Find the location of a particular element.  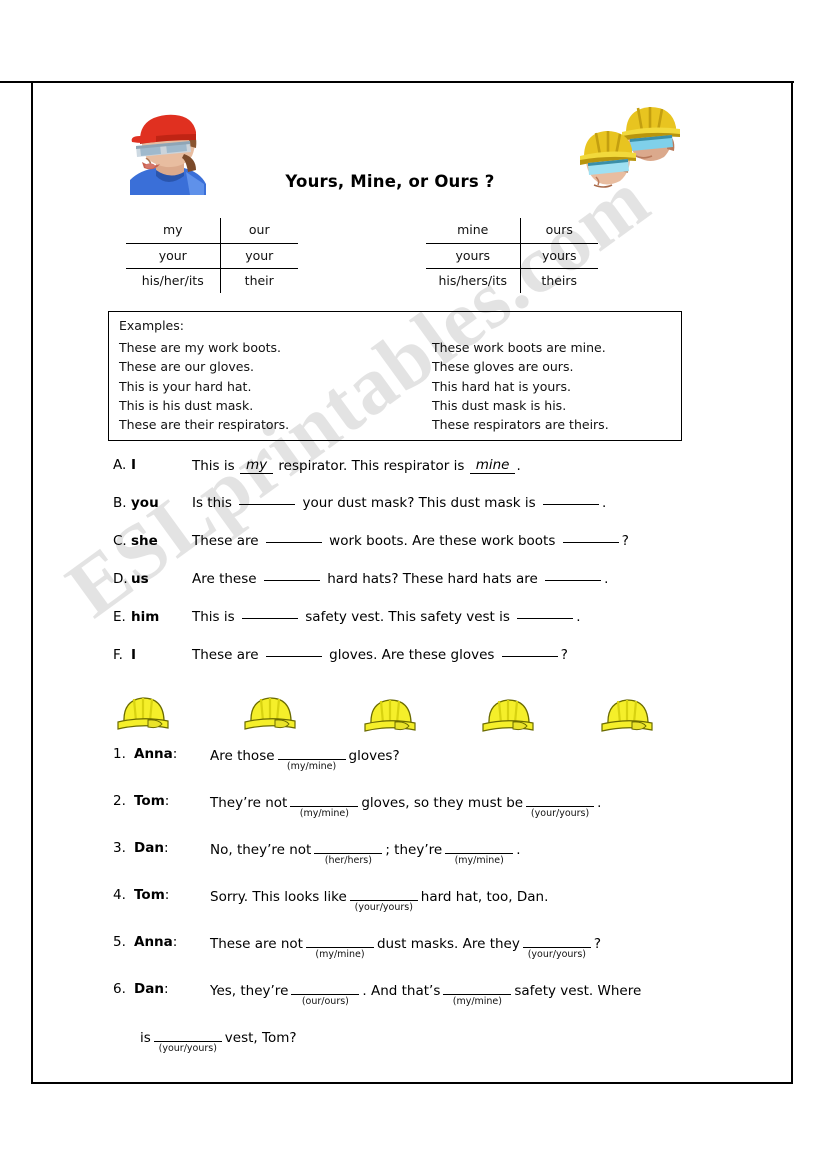

answer-blank-with-hint: (her/hers) is located at coordinates (348, 853).